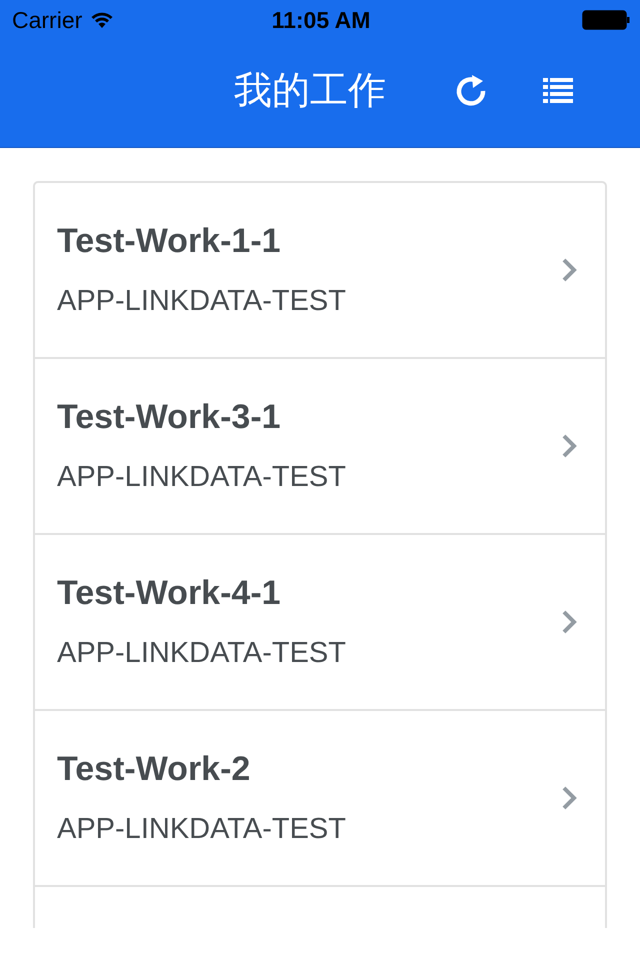 The image size is (640, 960). I want to click on work-title: Test-Work-3-1, so click(169, 417).